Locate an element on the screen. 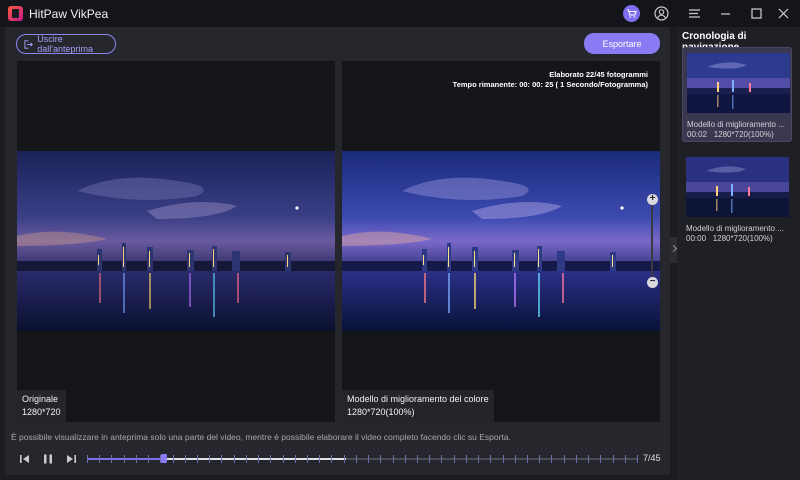 The image size is (800, 480). enhanced-resolution: 1280*720(100%) is located at coordinates (381, 412).